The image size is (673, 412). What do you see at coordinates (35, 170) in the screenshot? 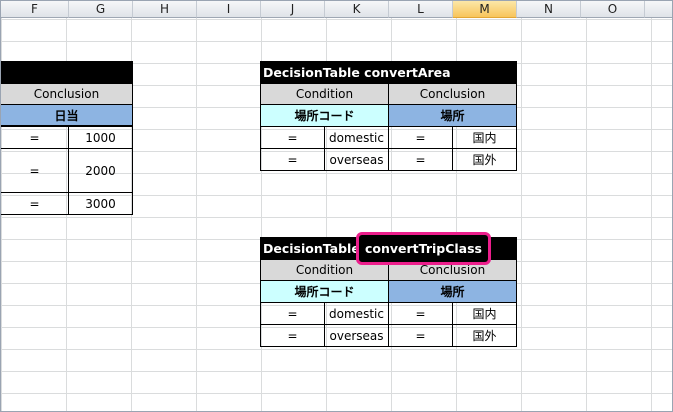
I see `left-op-2: =` at bounding box center [35, 170].